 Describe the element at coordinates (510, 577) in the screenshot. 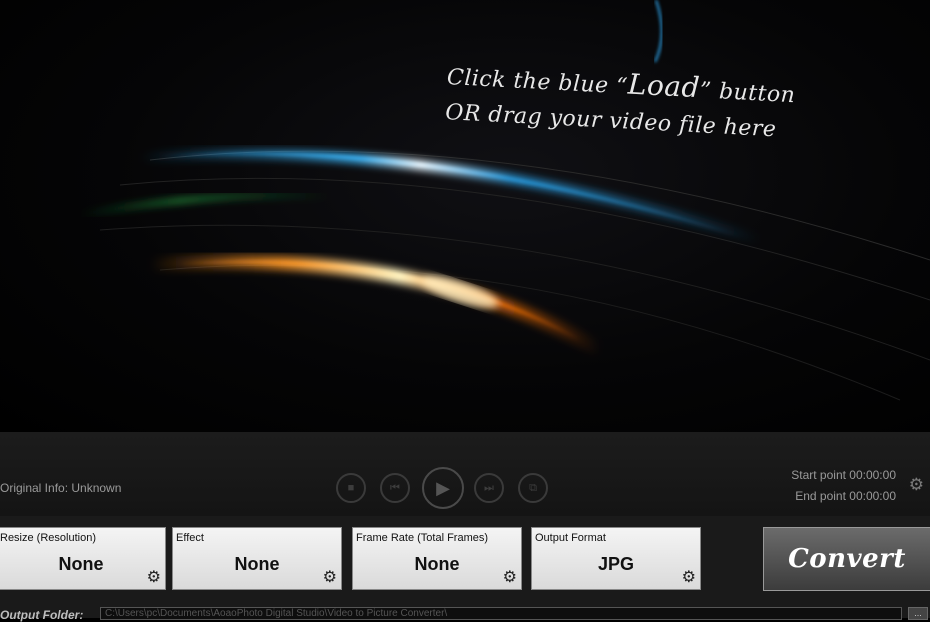

I see `frame-rate-settings-gear-icon: ⚙` at that location.